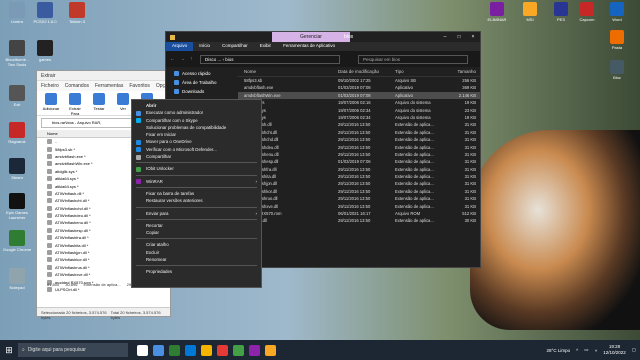 This screenshot has width=640, height=360. What do you see at coordinates (196, 232) in the screenshot?
I see `menu-item: Copiar` at bounding box center [196, 232].